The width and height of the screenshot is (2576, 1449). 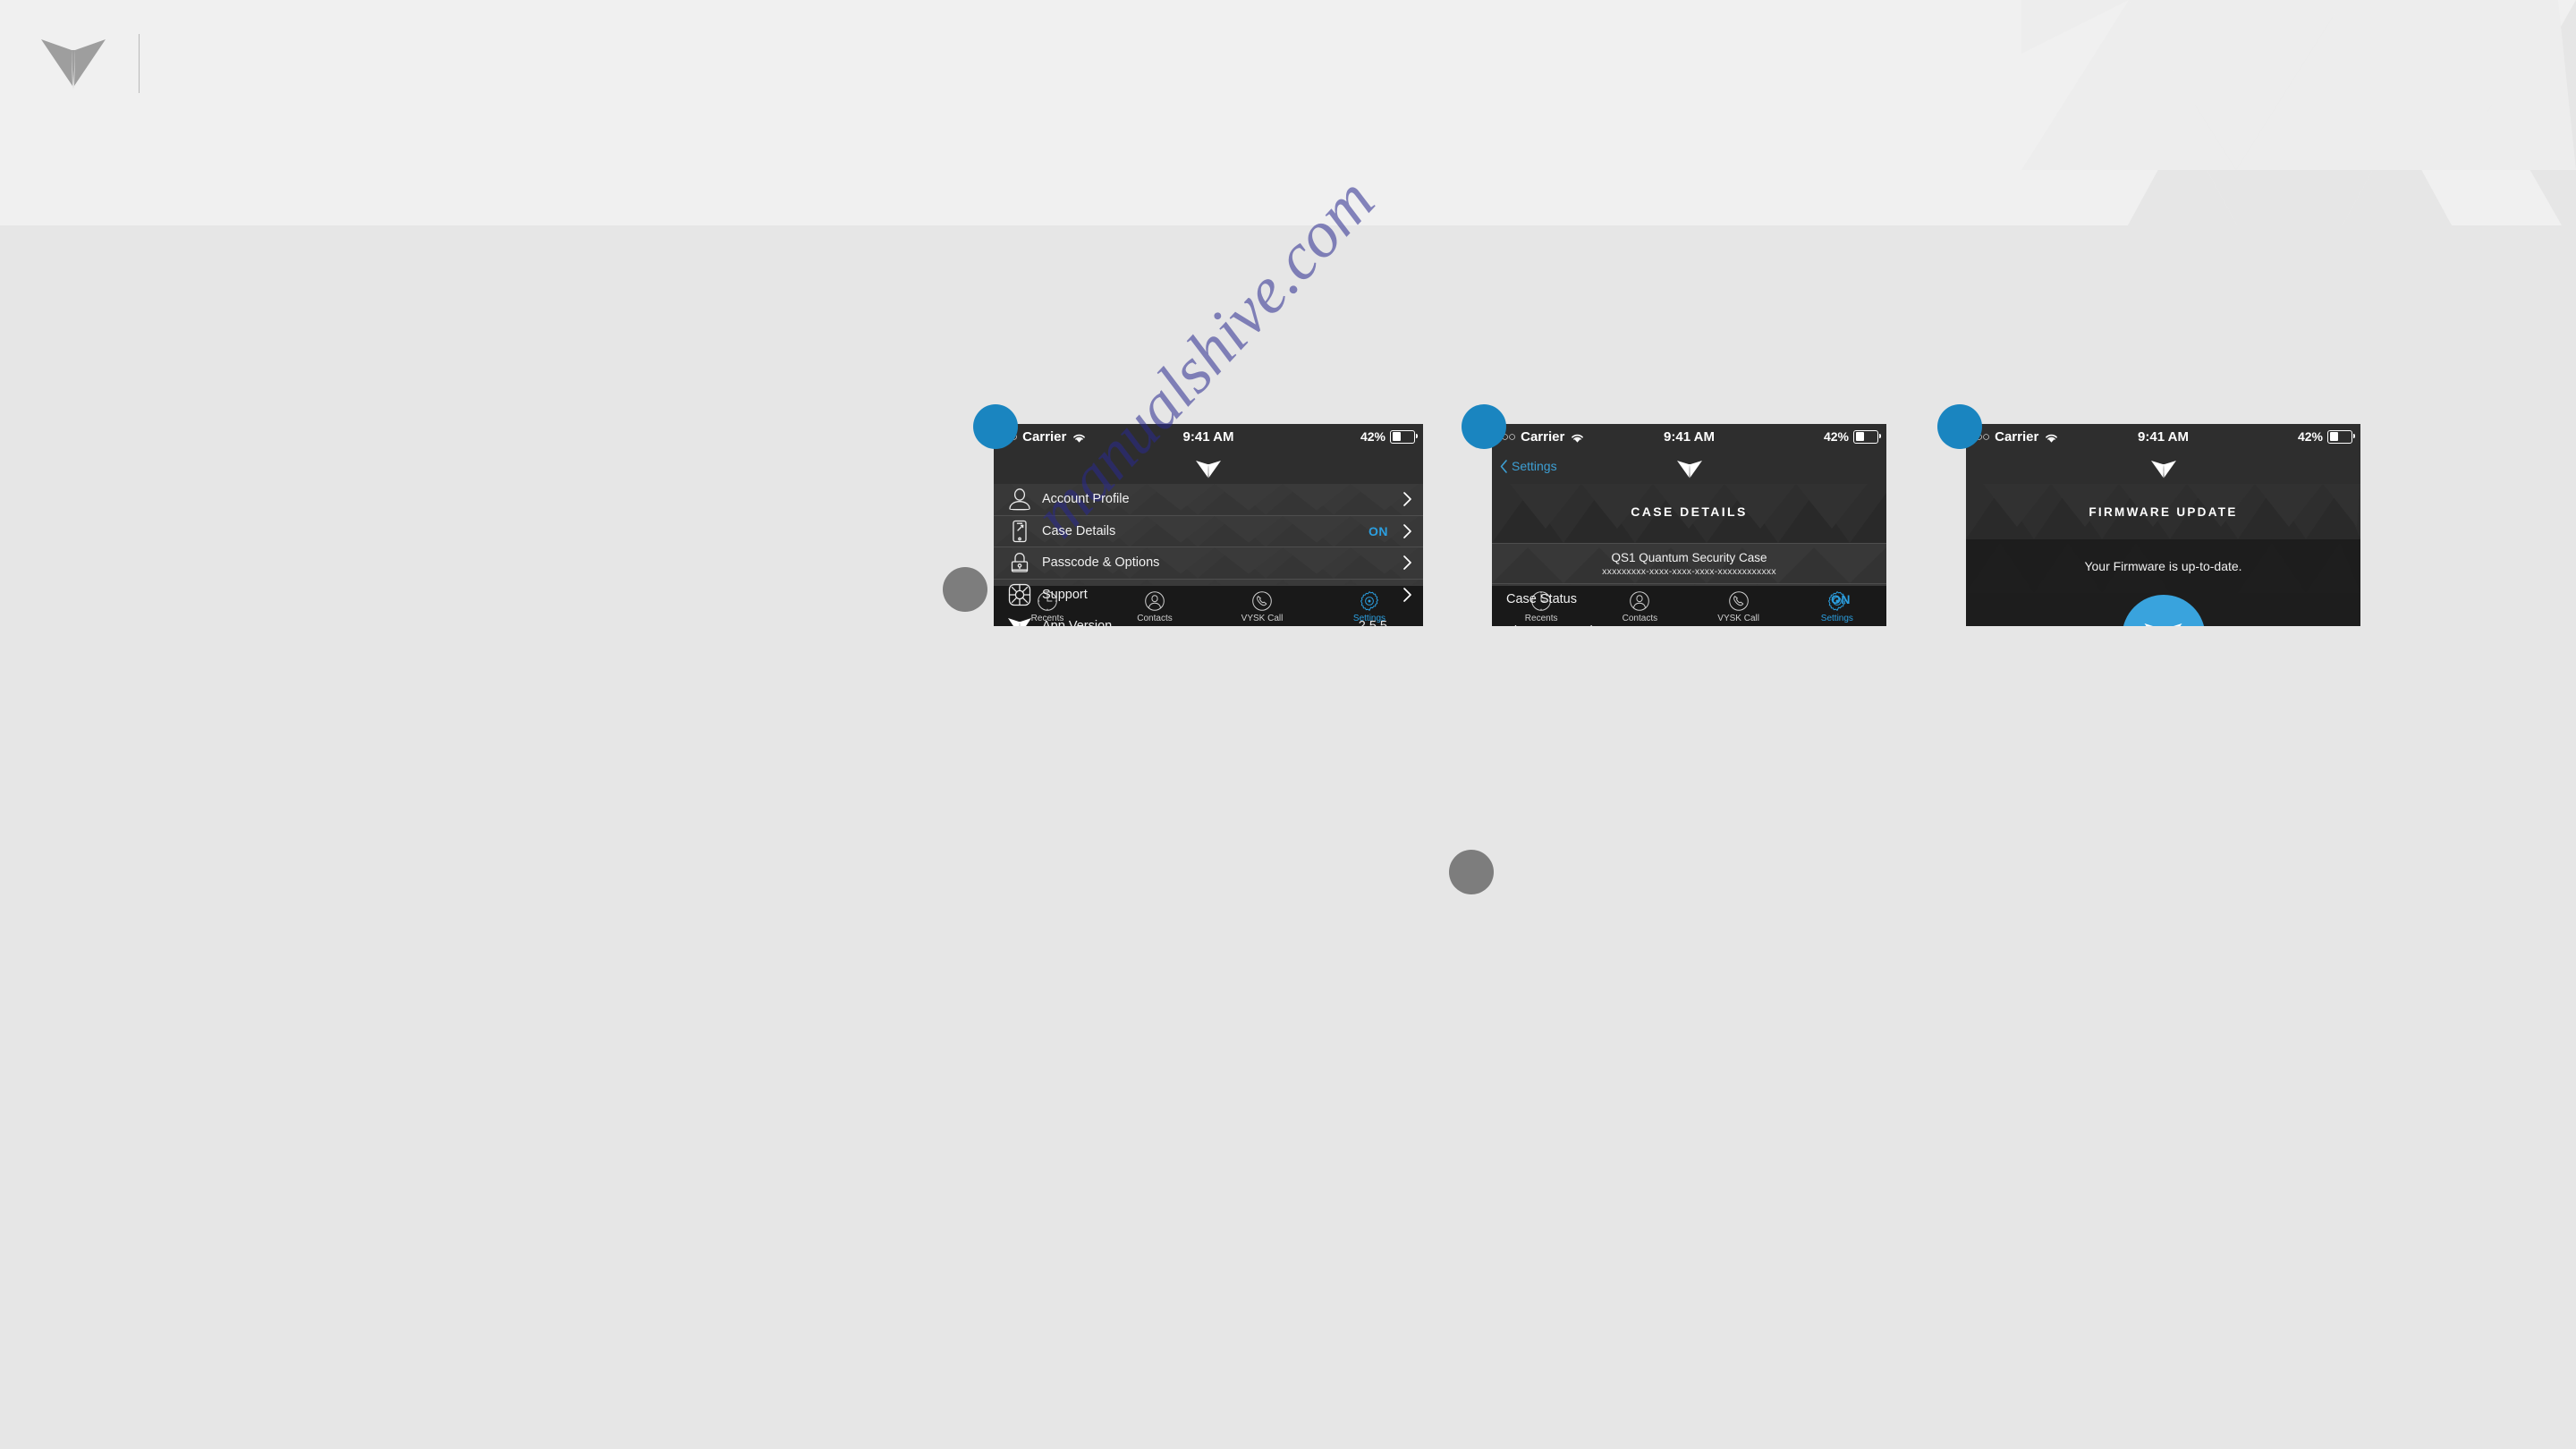 I want to click on list-item: Case Details ON, so click(x=1208, y=531).